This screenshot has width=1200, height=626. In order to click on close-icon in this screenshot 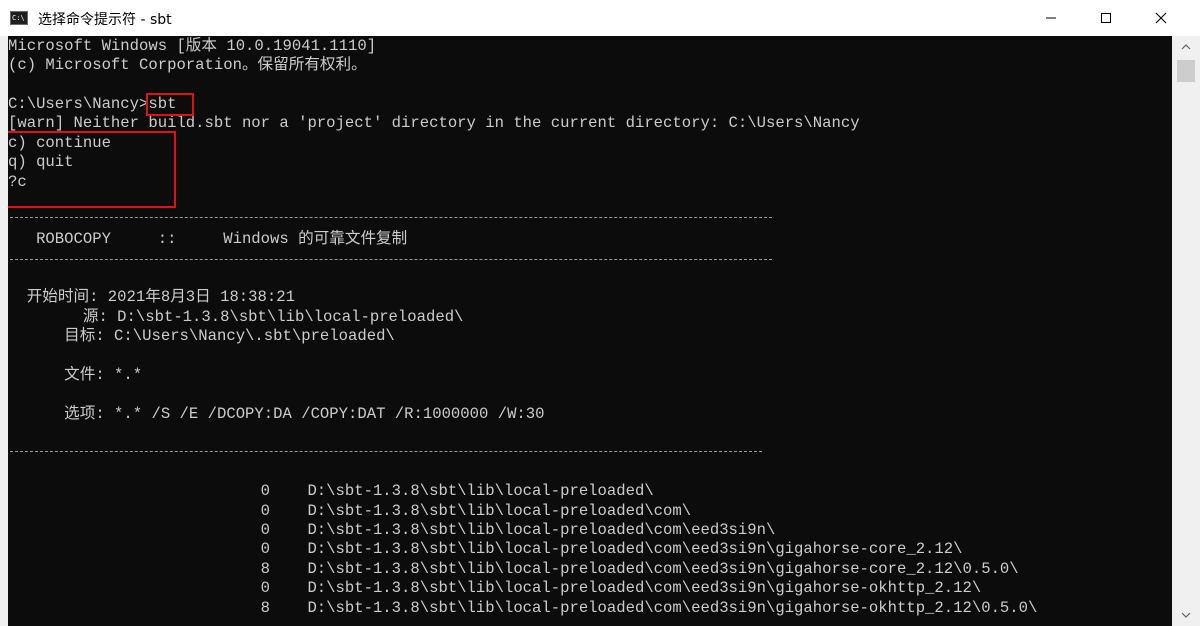, I will do `click(1161, 18)`.